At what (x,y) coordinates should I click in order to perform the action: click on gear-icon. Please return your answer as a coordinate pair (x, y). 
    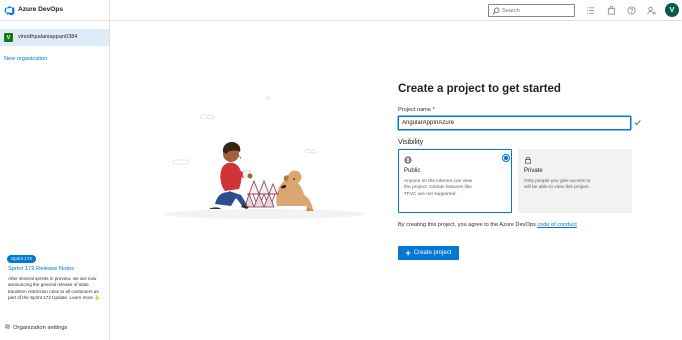
    Looking at the image, I should click on (7, 326).